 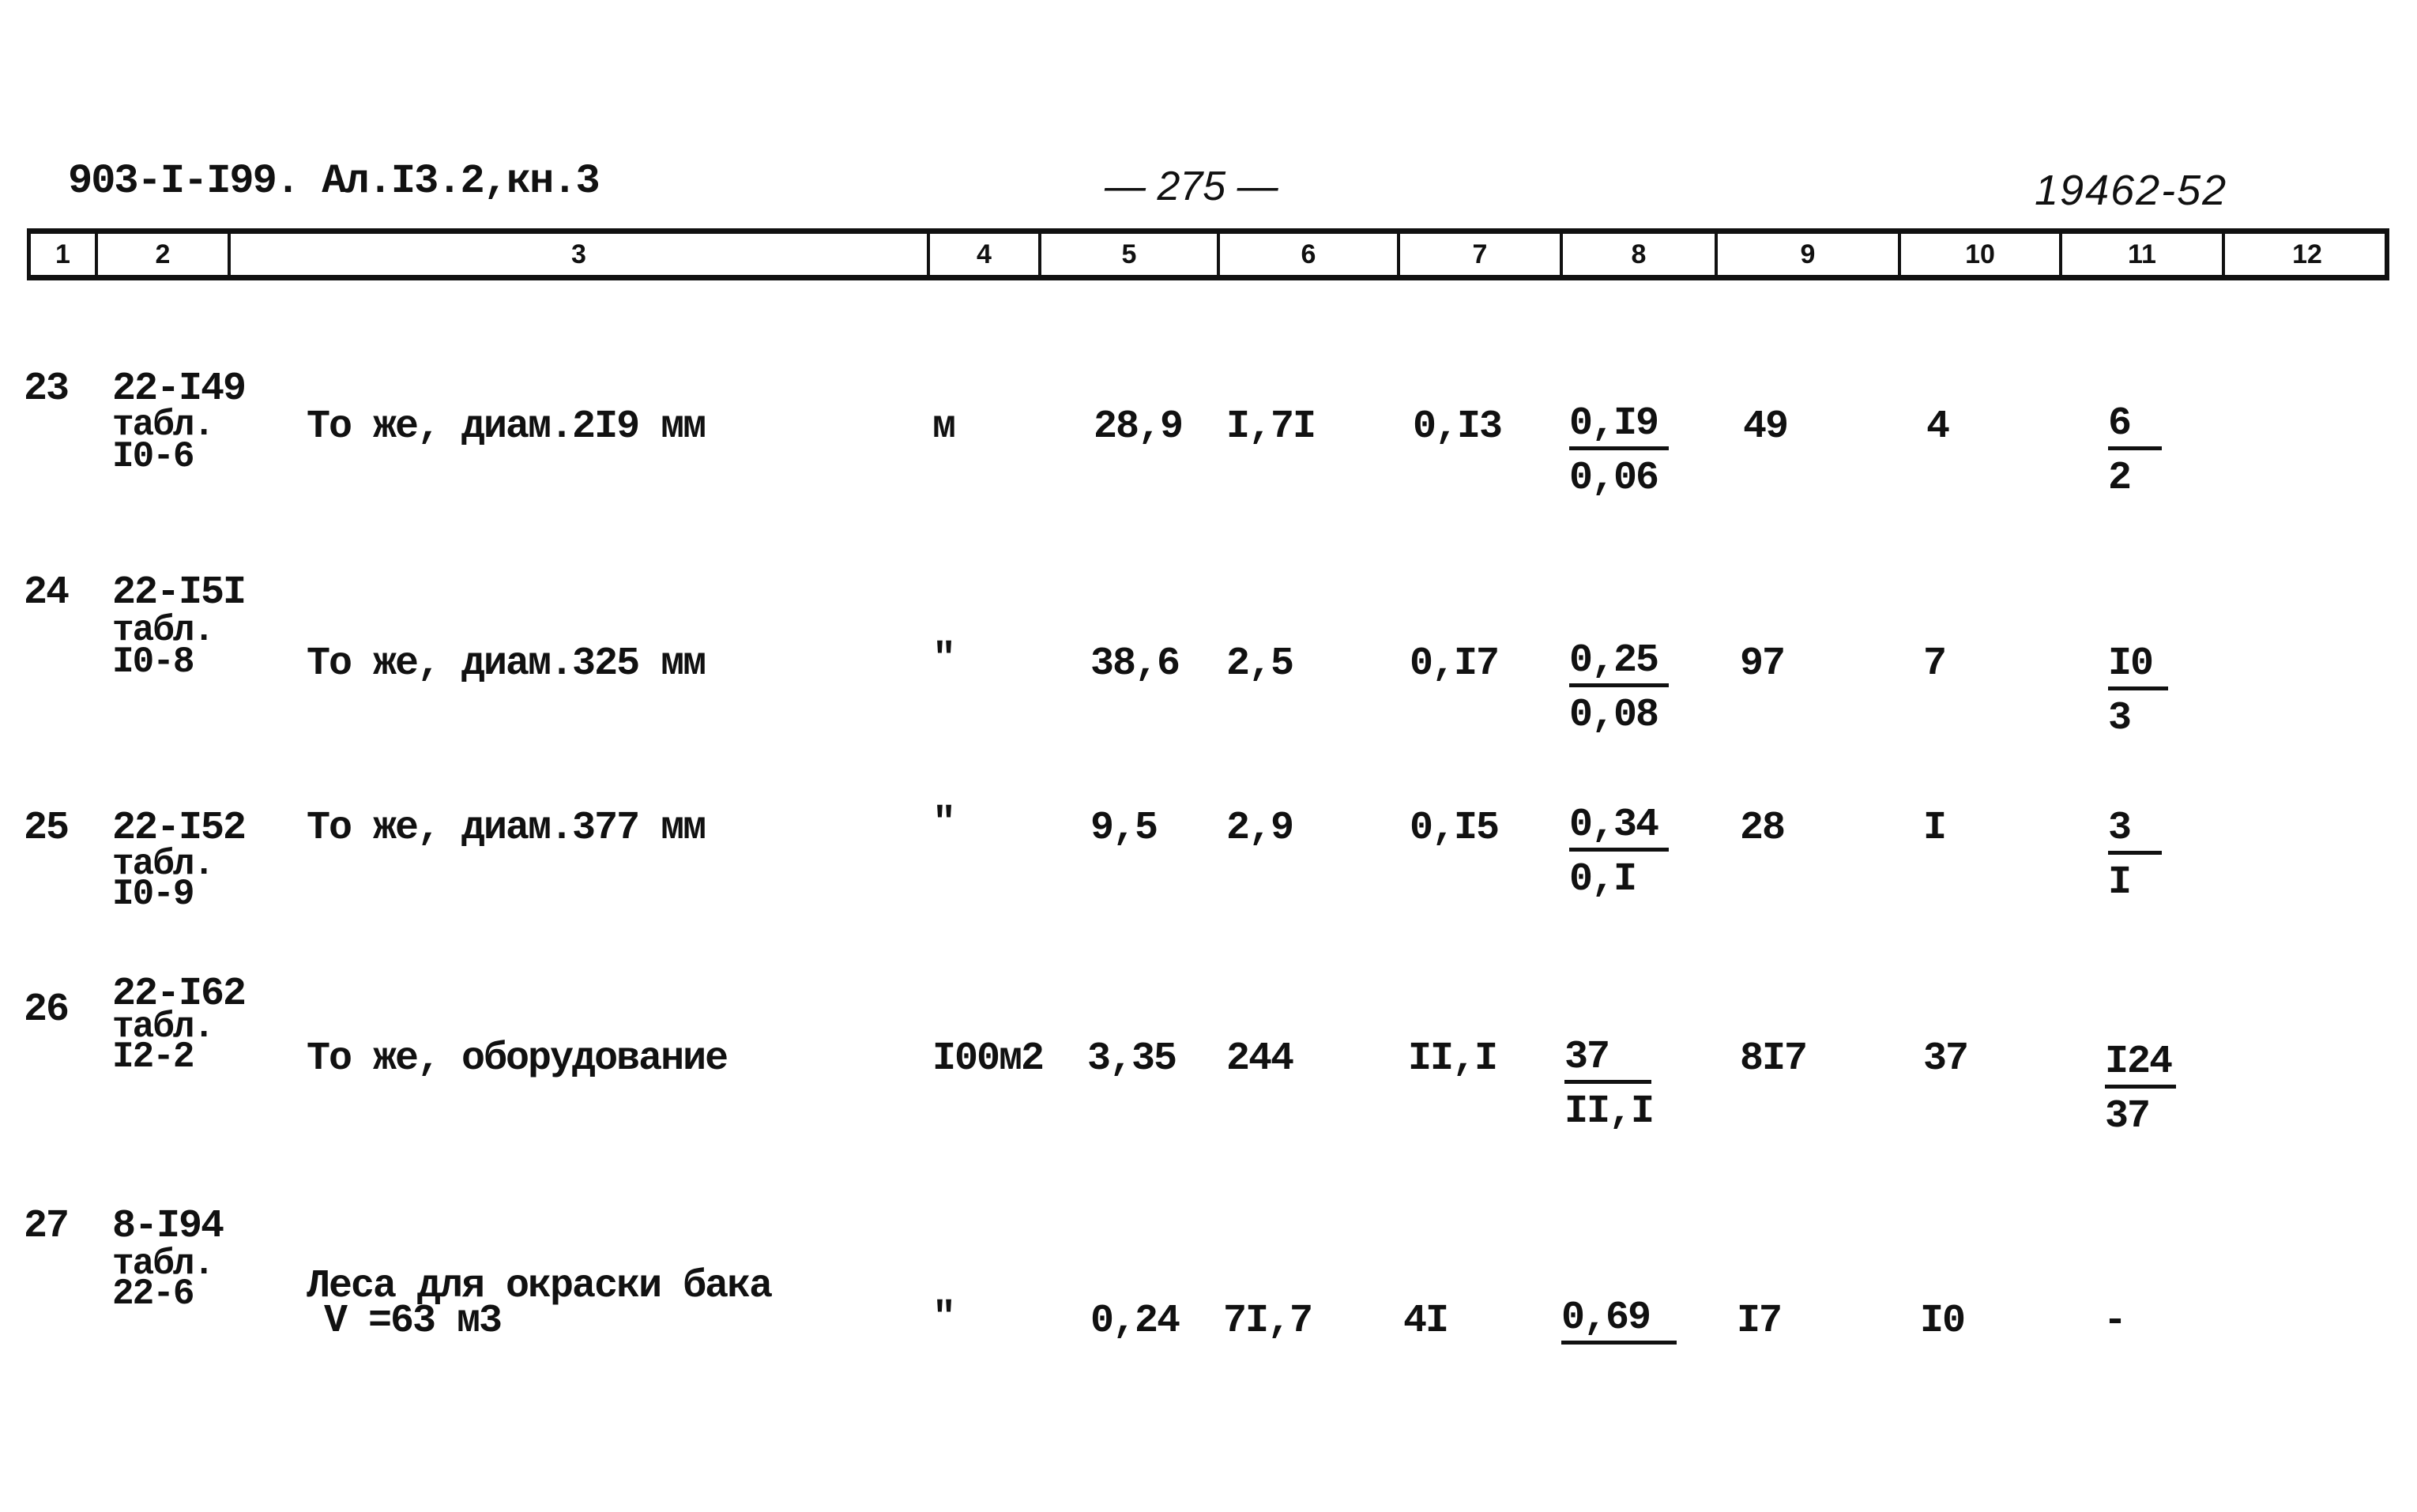 I want to click on row-number: 27, so click(x=47, y=1226).